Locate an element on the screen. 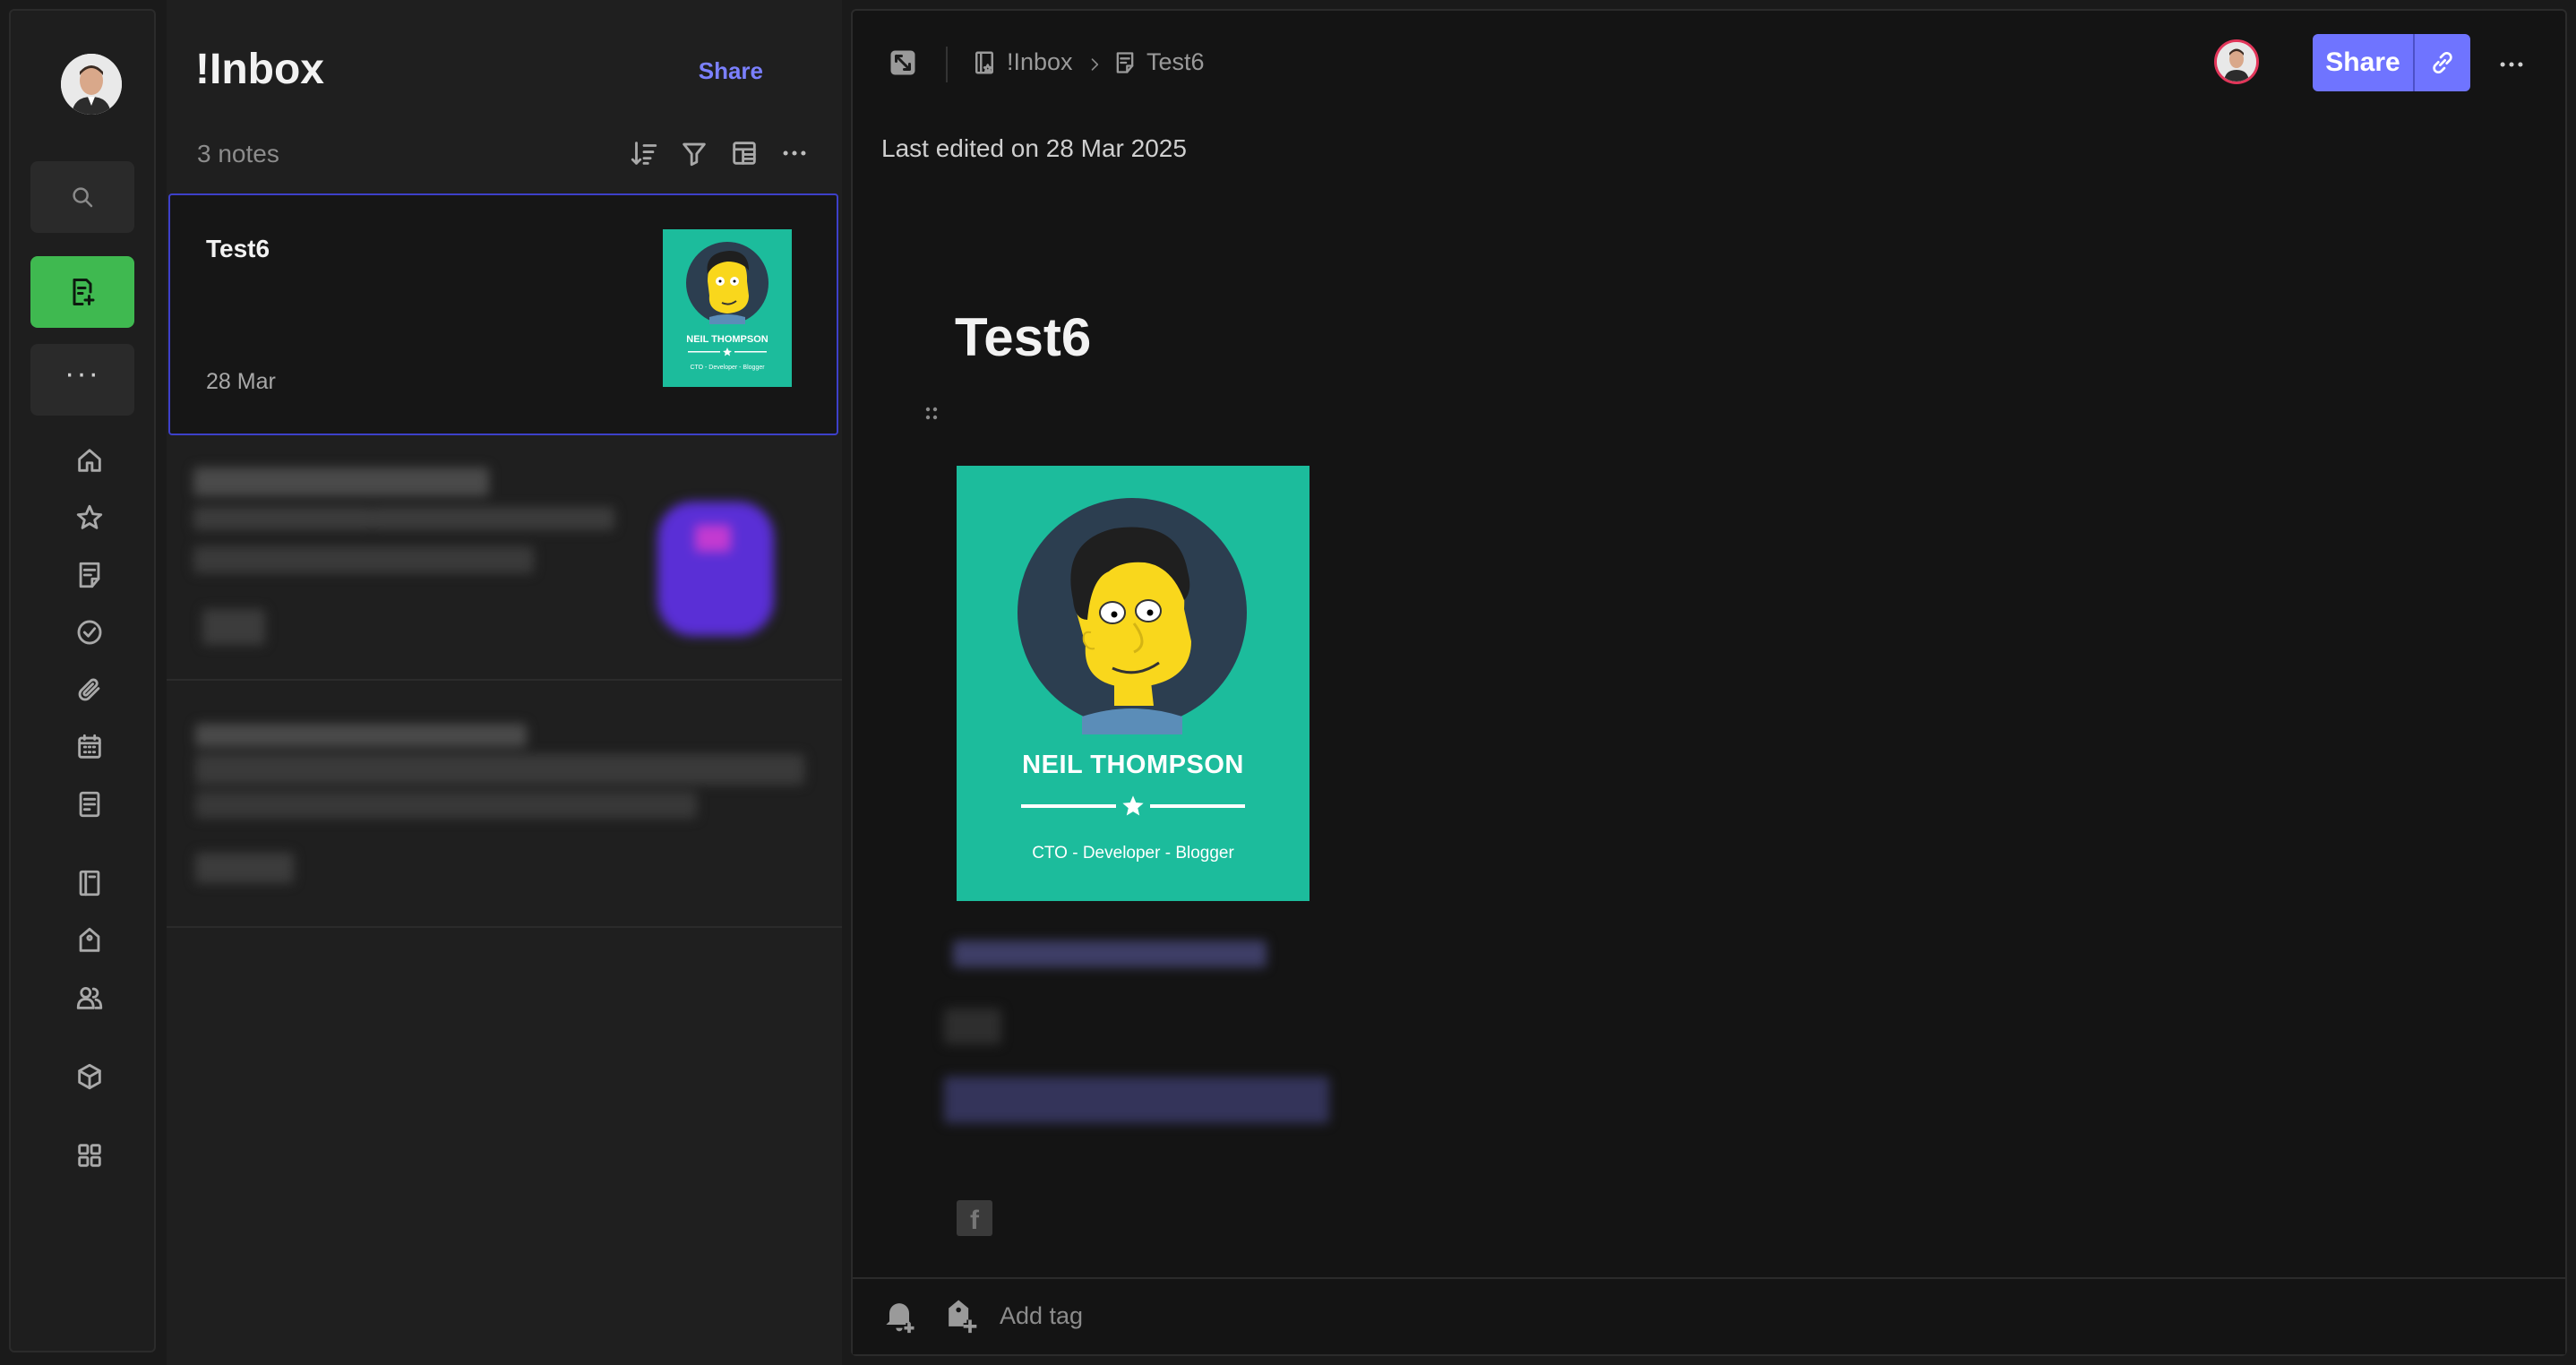 This screenshot has width=2576, height=1365. new-note-icon is located at coordinates (82, 292).